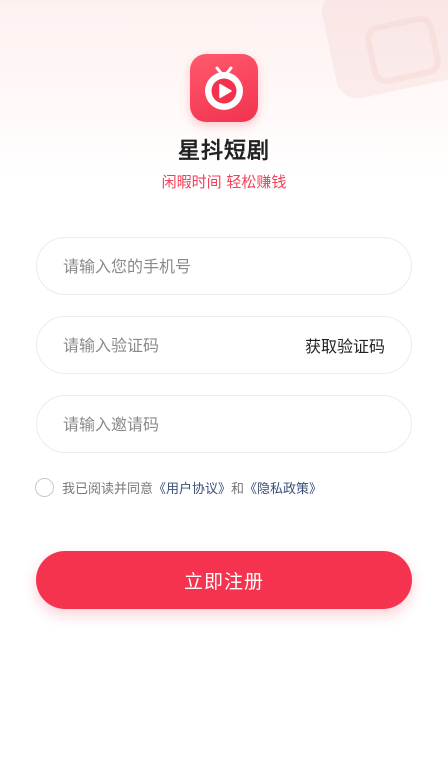 This screenshot has height=758, width=448. What do you see at coordinates (223, 151) in the screenshot?
I see `app-name: 星抖短剧` at bounding box center [223, 151].